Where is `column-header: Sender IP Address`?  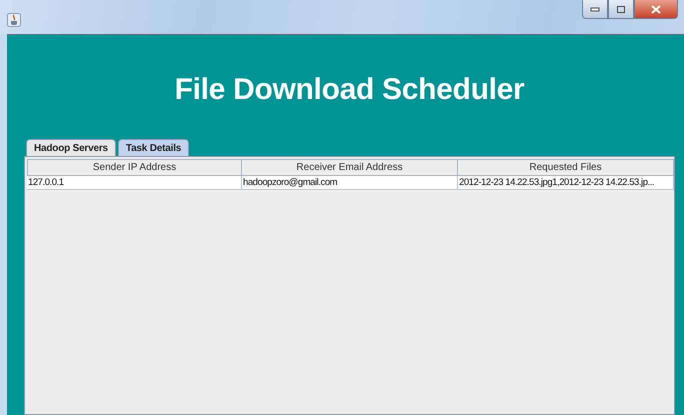
column-header: Sender IP Address is located at coordinates (134, 167).